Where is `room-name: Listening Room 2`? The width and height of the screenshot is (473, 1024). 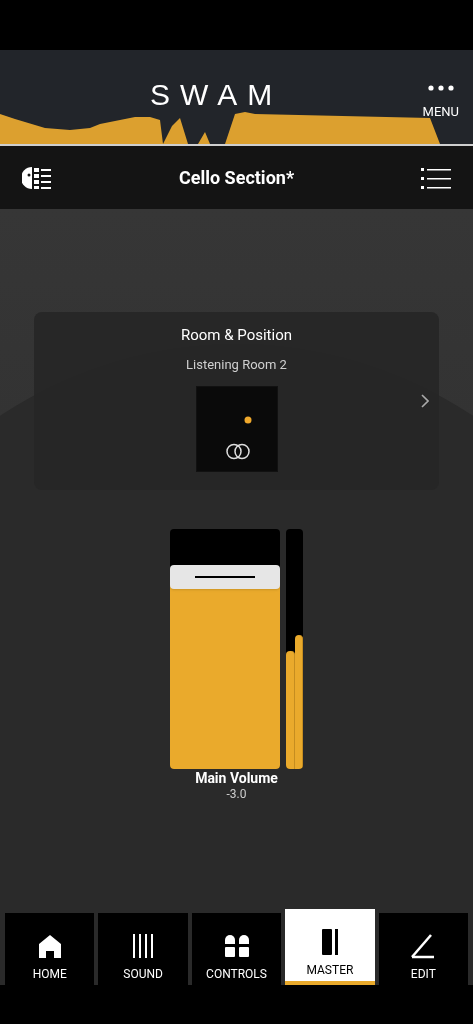
room-name: Listening Room 2 is located at coordinates (236, 364).